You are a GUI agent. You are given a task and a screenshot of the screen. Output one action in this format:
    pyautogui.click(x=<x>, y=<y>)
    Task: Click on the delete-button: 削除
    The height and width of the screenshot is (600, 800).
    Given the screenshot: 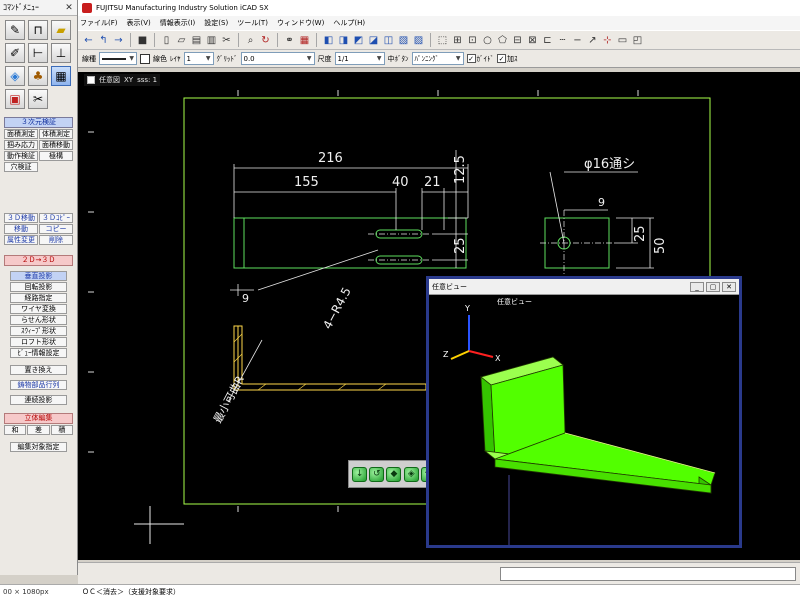 What is the action you would take?
    pyautogui.click(x=56, y=240)
    